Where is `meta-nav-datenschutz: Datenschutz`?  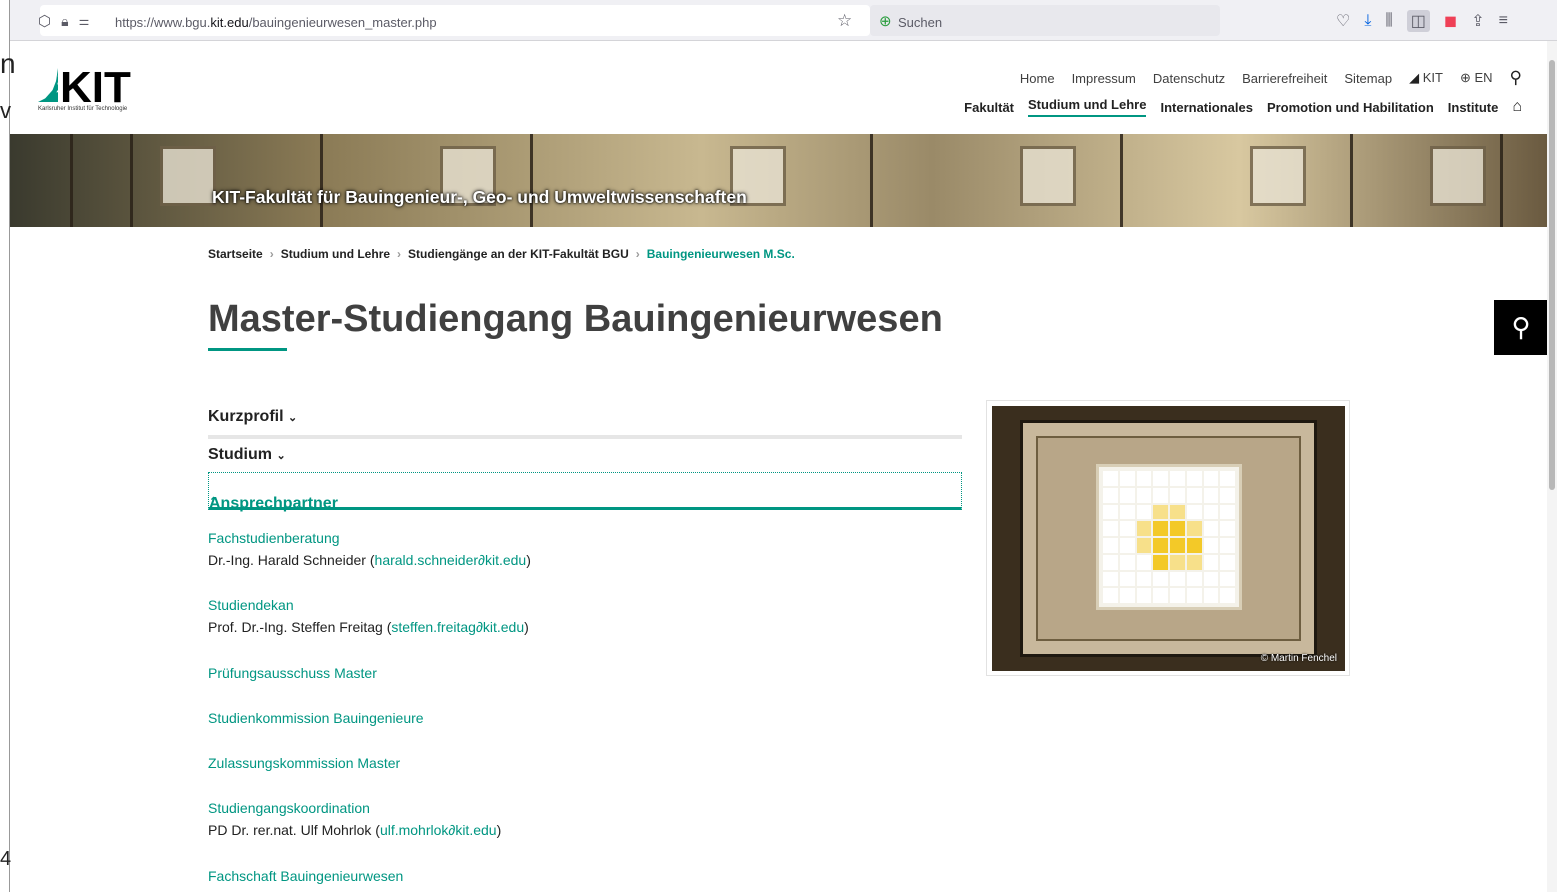
meta-nav-datenschutz: Datenschutz is located at coordinates (1189, 78).